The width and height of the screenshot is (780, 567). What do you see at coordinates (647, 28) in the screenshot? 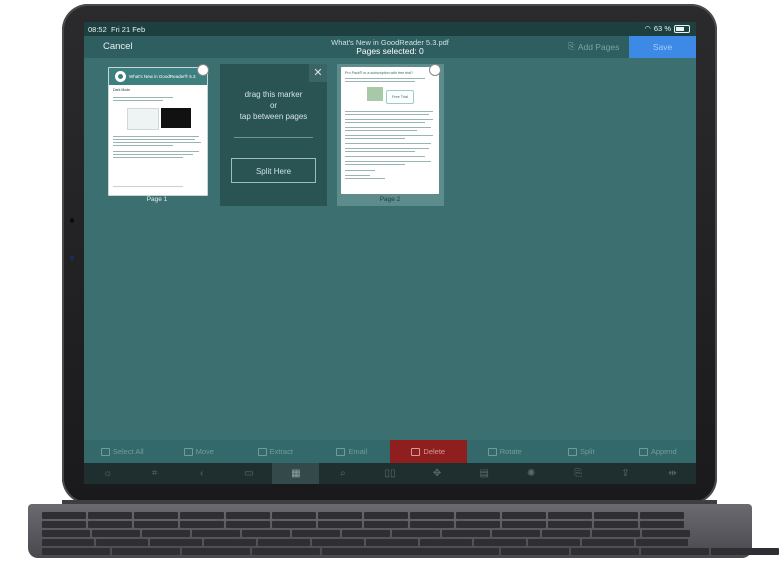
I see `wifi-icon: ◠` at bounding box center [647, 28].